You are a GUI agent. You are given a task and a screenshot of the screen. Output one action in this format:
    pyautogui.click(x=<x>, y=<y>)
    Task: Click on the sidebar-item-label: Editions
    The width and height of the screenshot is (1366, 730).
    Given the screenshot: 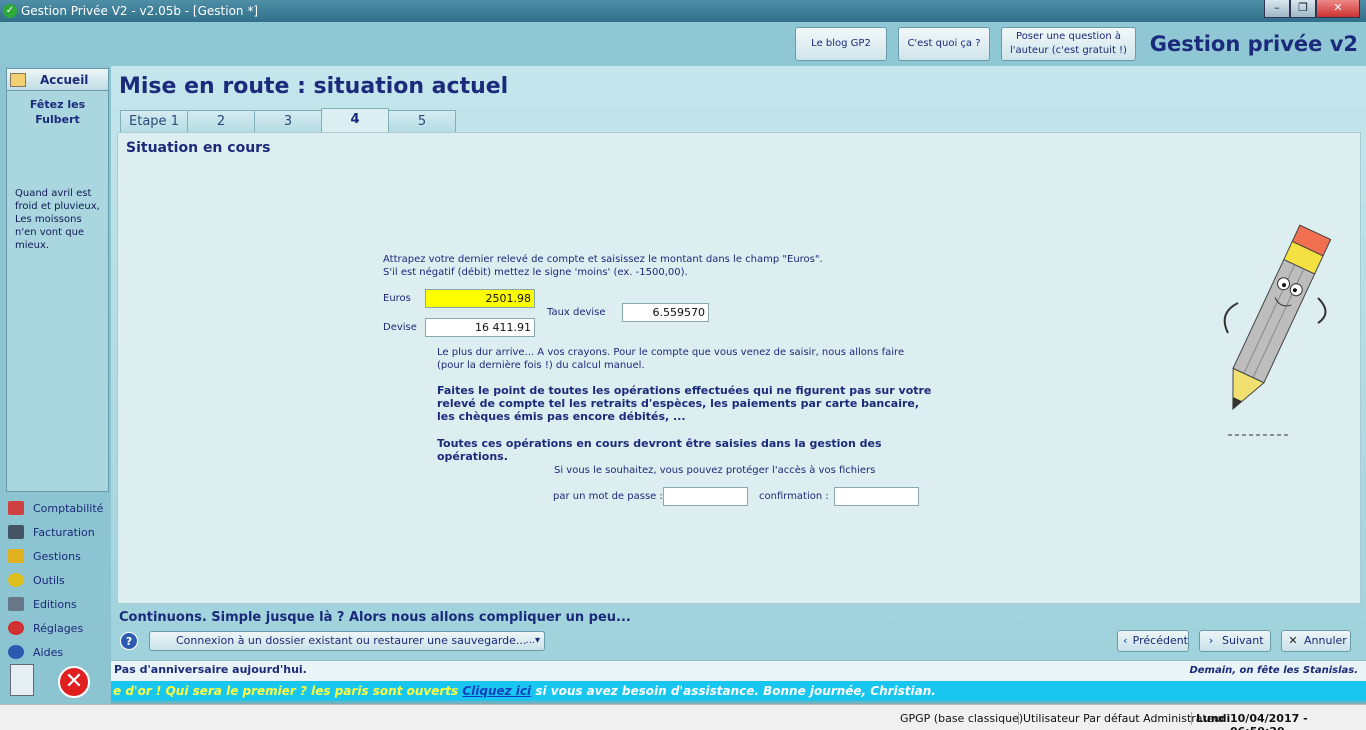 What is the action you would take?
    pyautogui.click(x=55, y=604)
    